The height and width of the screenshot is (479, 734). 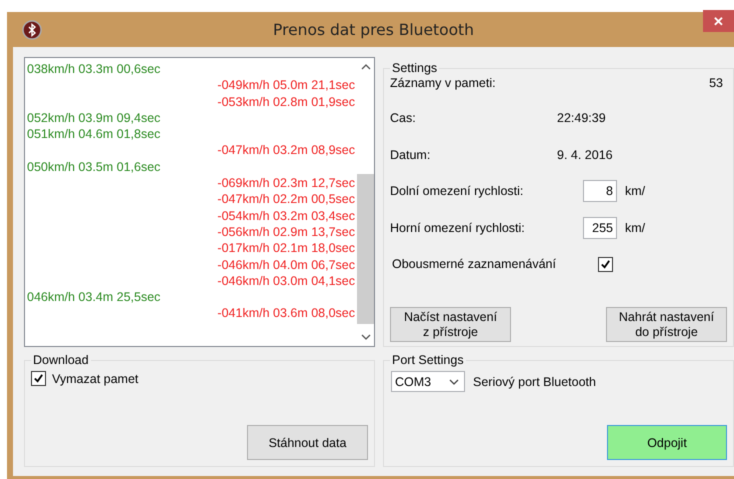 What do you see at coordinates (718, 21) in the screenshot?
I see `close-button: ✕` at bounding box center [718, 21].